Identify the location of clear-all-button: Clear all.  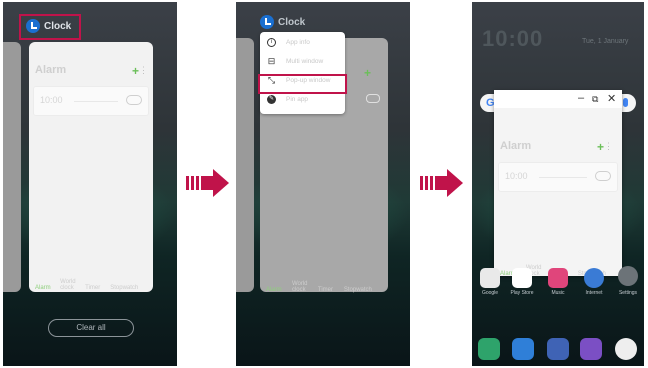
(91, 328).